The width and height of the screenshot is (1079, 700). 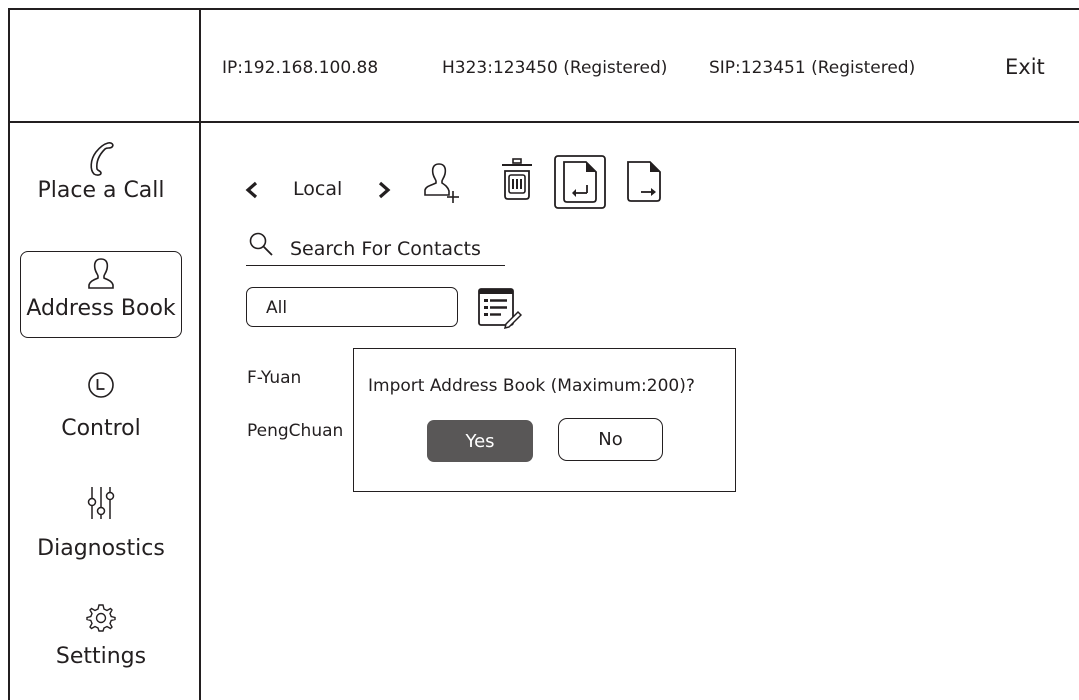 I want to click on export-icon, so click(x=644, y=181).